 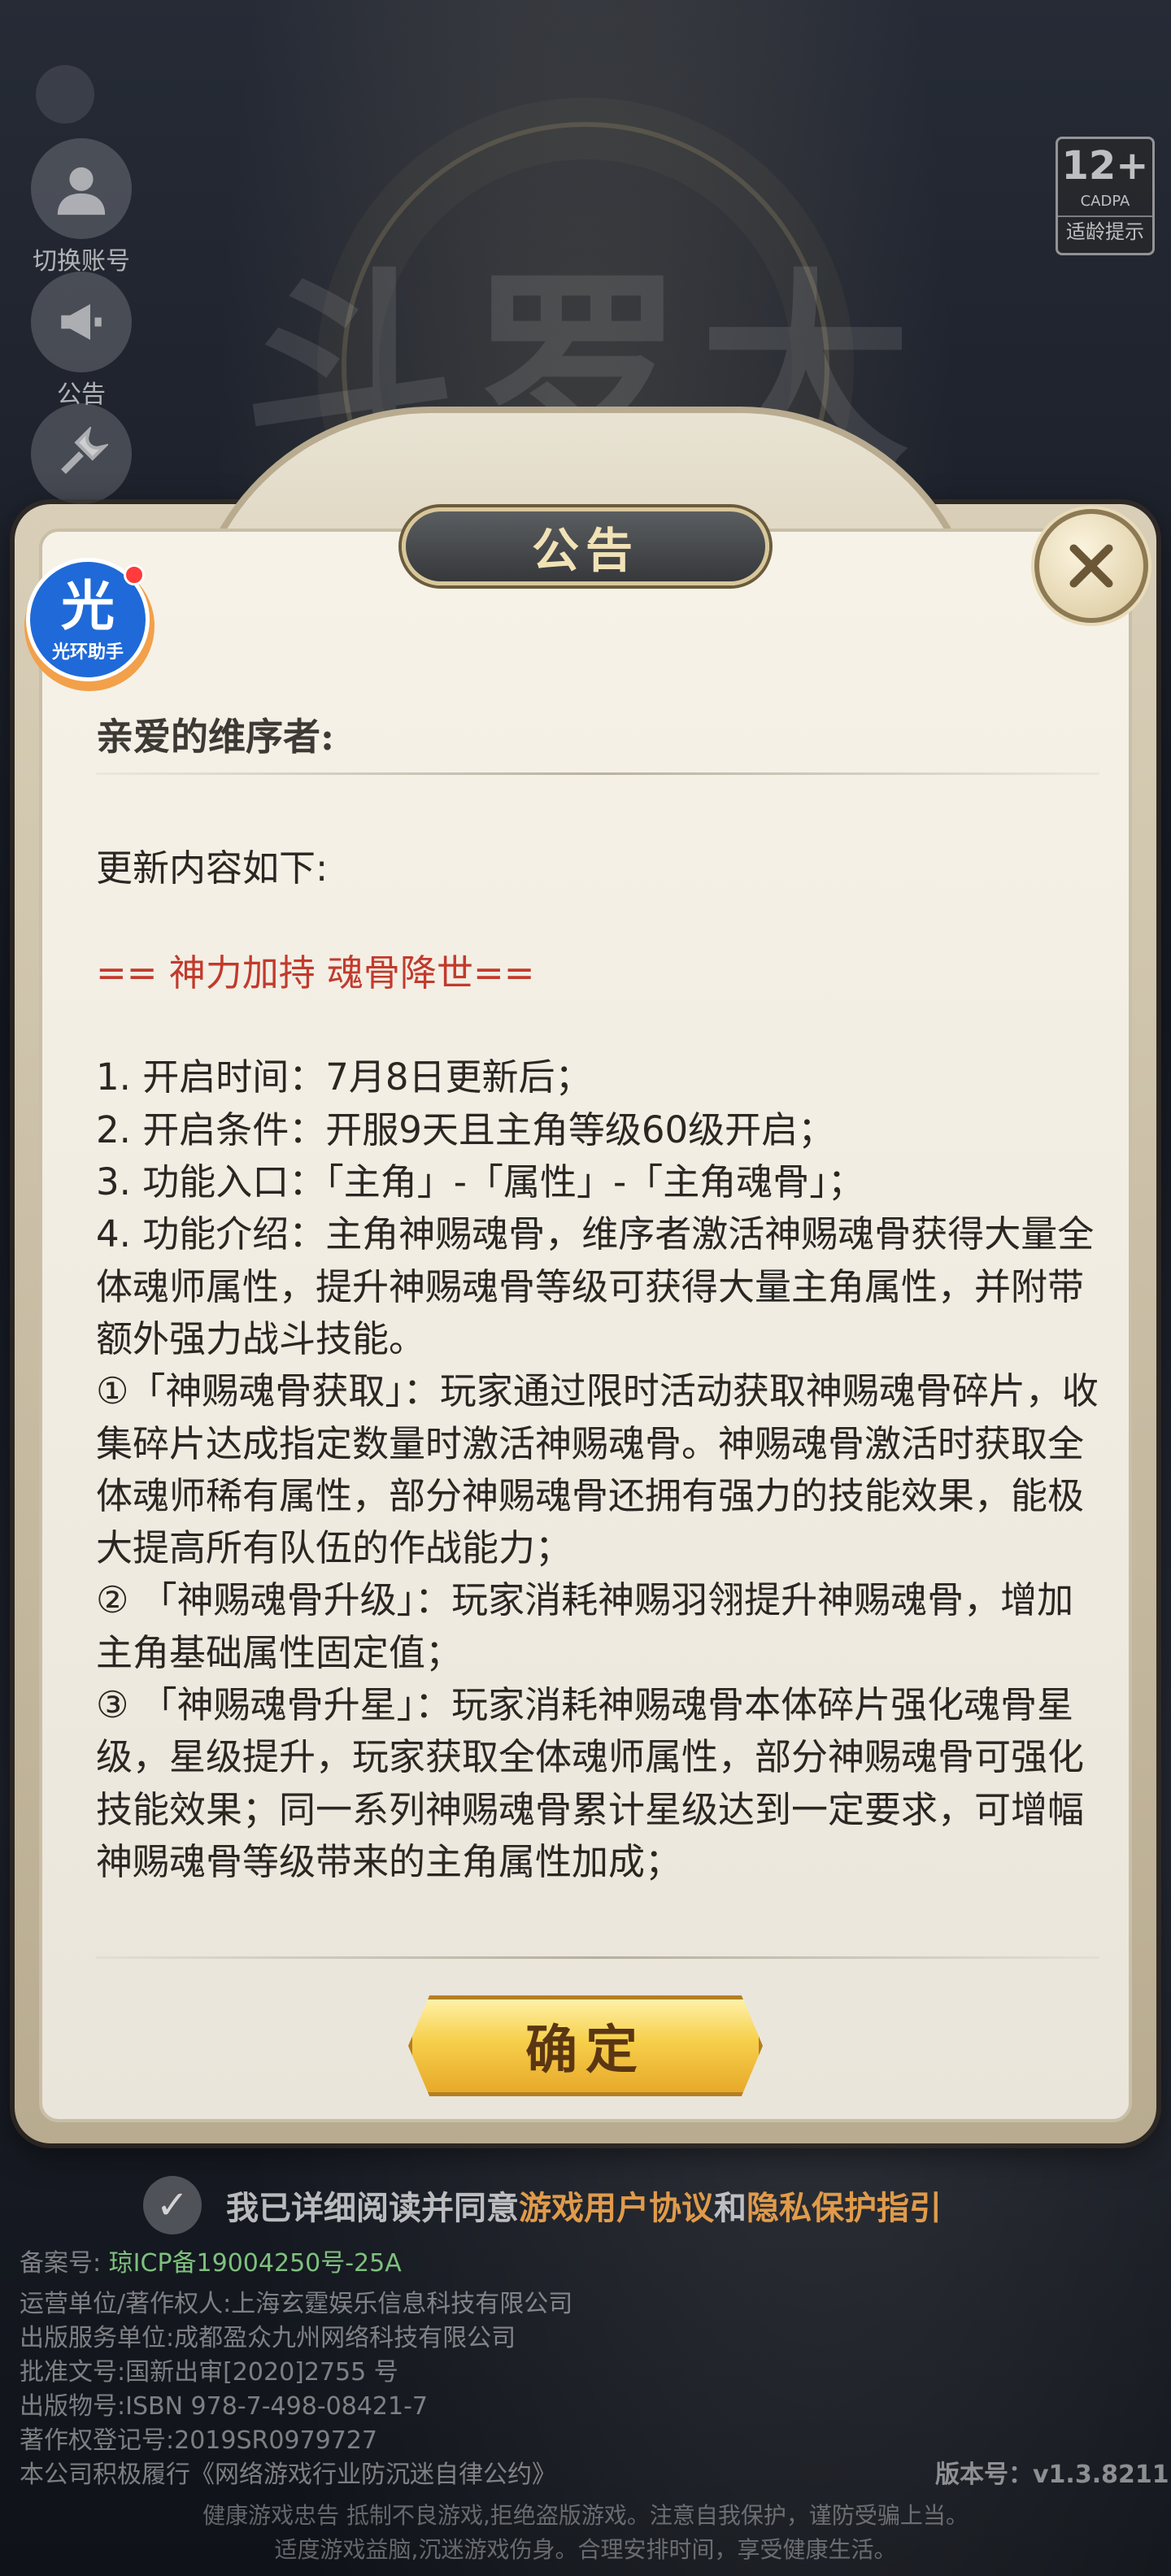 What do you see at coordinates (81, 322) in the screenshot?
I see `megaphone-icon` at bounding box center [81, 322].